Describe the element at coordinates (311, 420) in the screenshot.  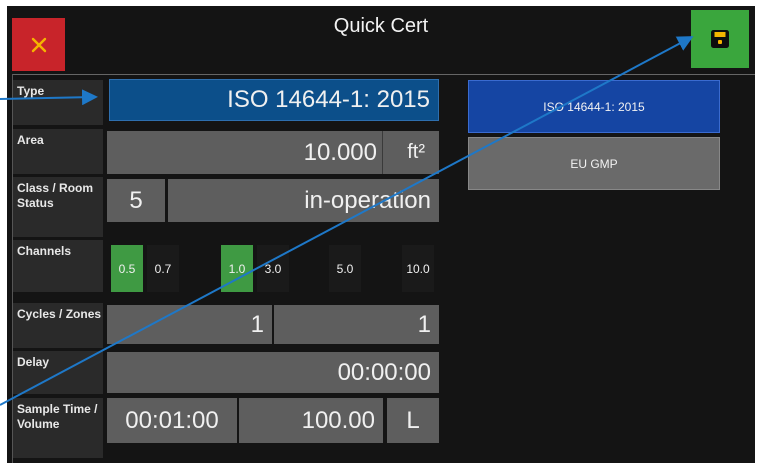
I see `sample-volume-field: 100.00` at that location.